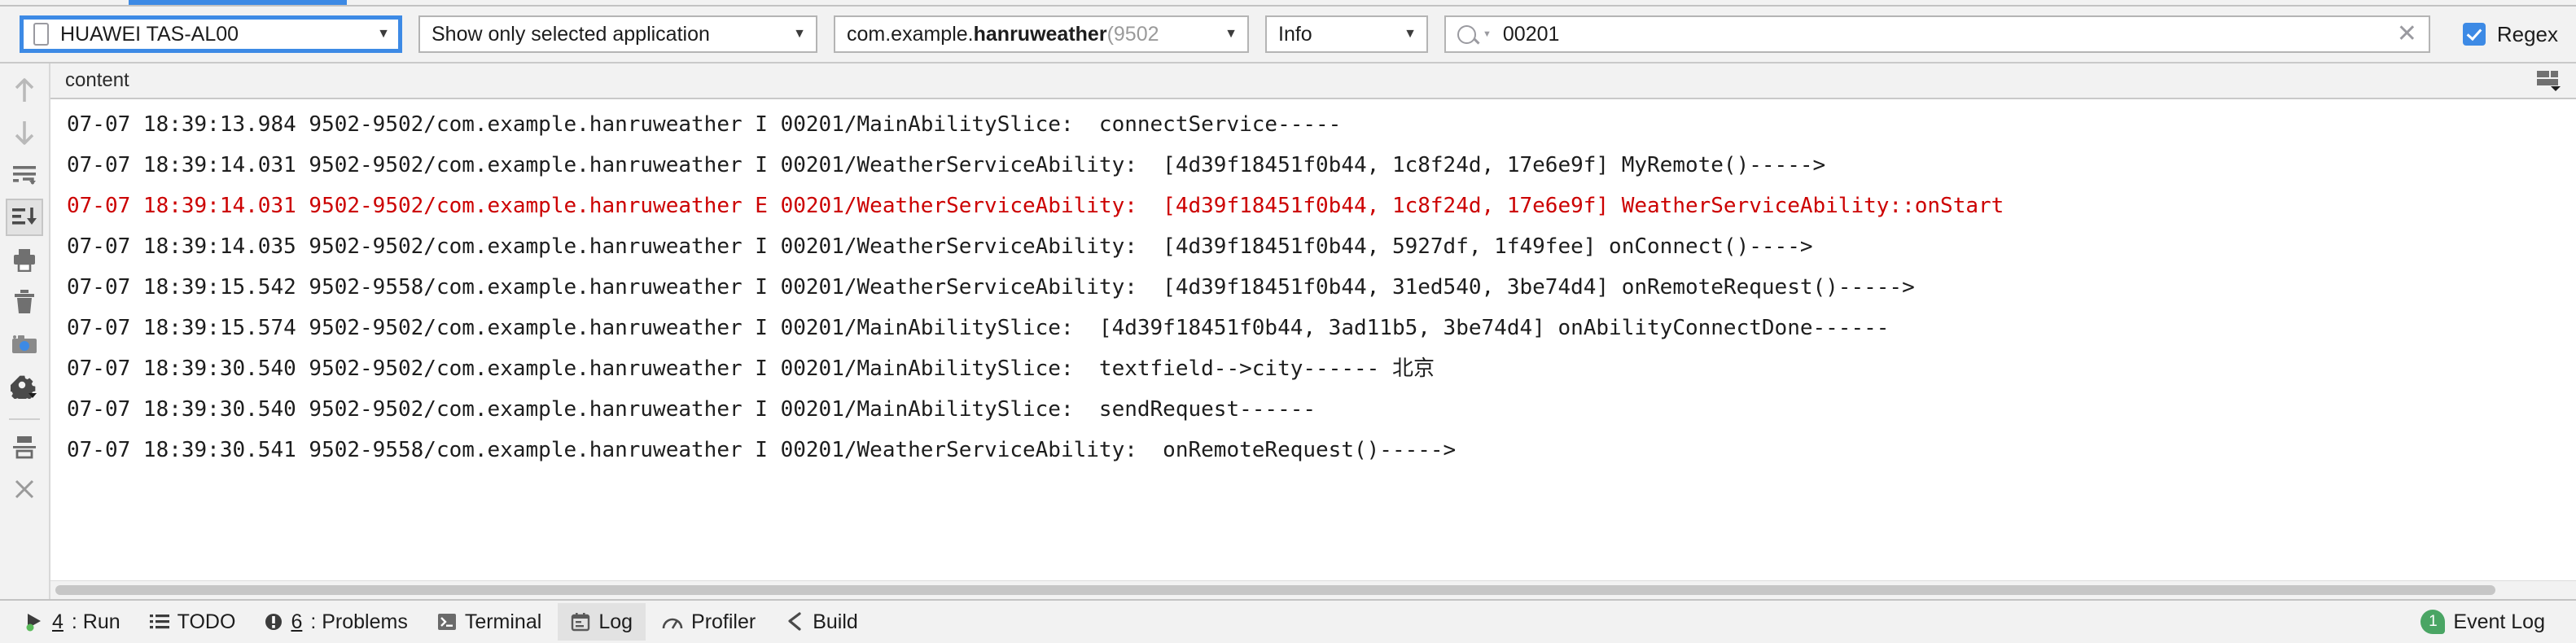 This screenshot has height=643, width=2576. Describe the element at coordinates (794, 622) in the screenshot. I see `build-hammer-icon` at that location.